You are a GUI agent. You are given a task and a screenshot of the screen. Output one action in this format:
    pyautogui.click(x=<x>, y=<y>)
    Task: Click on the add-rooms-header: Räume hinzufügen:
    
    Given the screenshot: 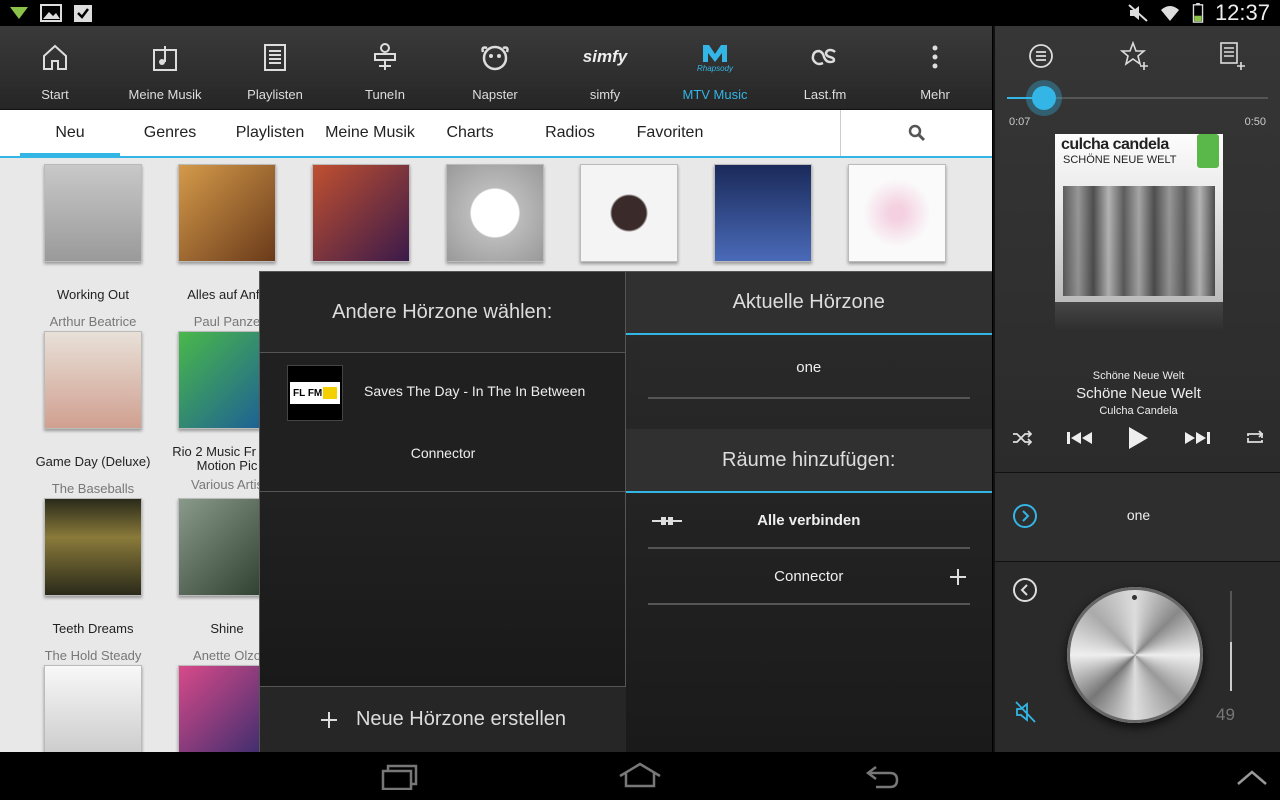 What is the action you would take?
    pyautogui.click(x=808, y=461)
    